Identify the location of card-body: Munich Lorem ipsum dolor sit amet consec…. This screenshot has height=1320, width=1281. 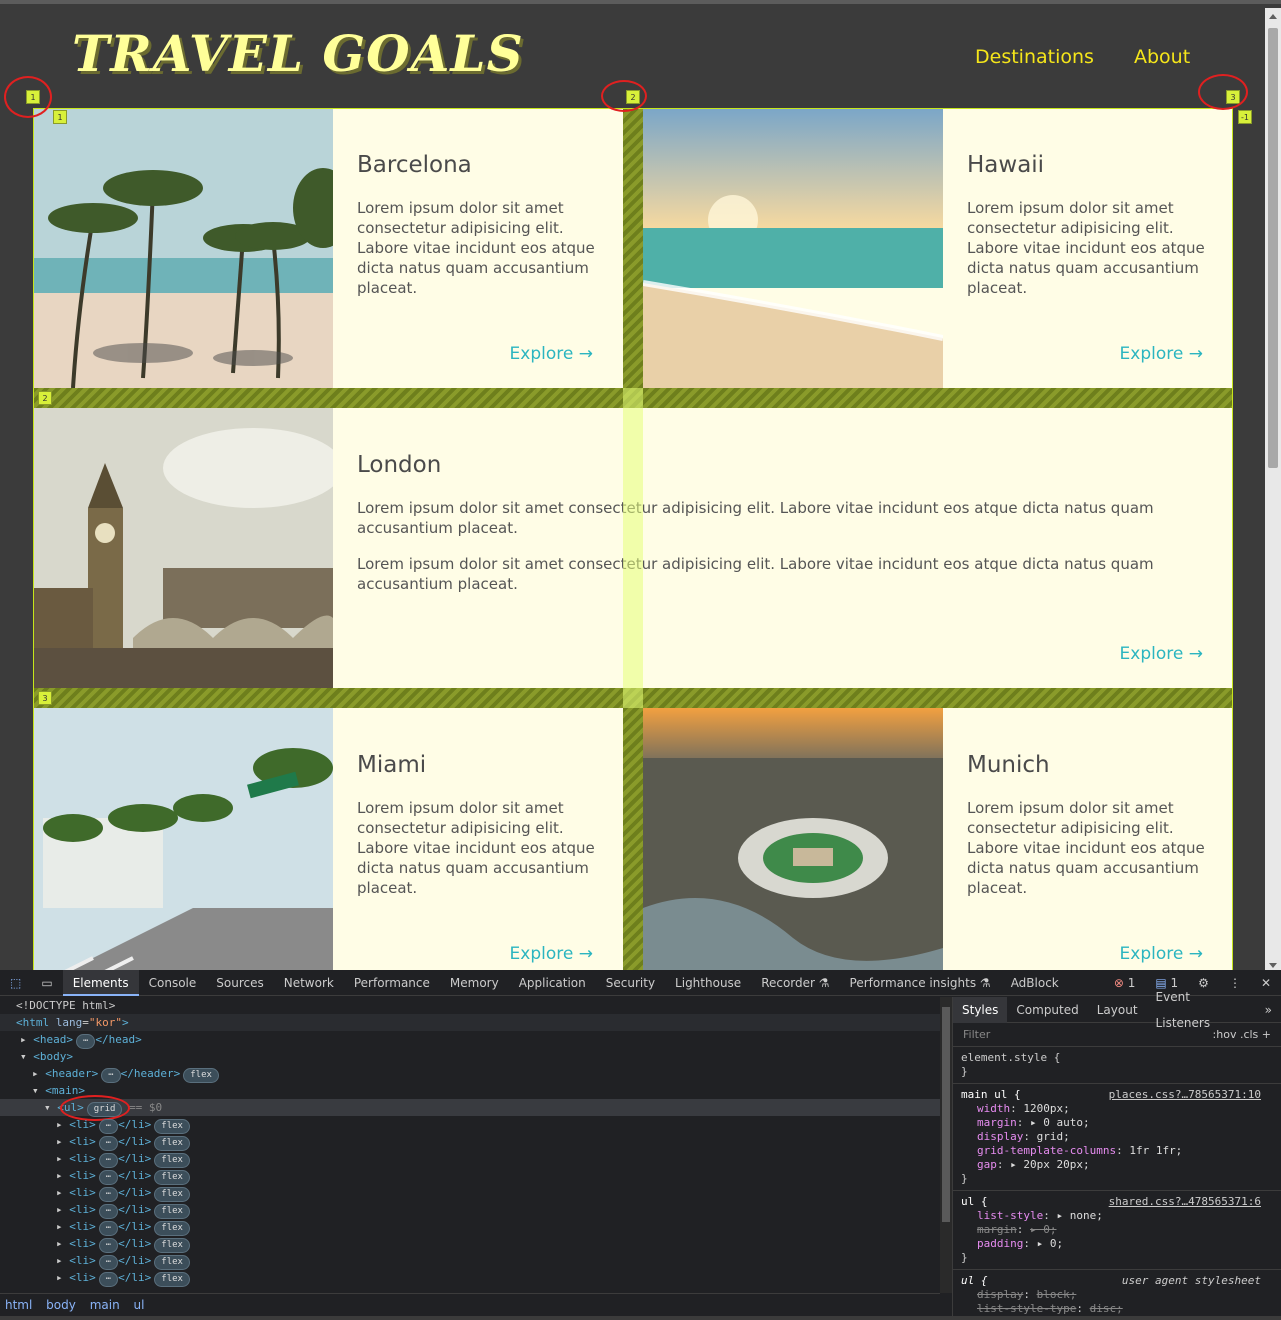
(1088, 839).